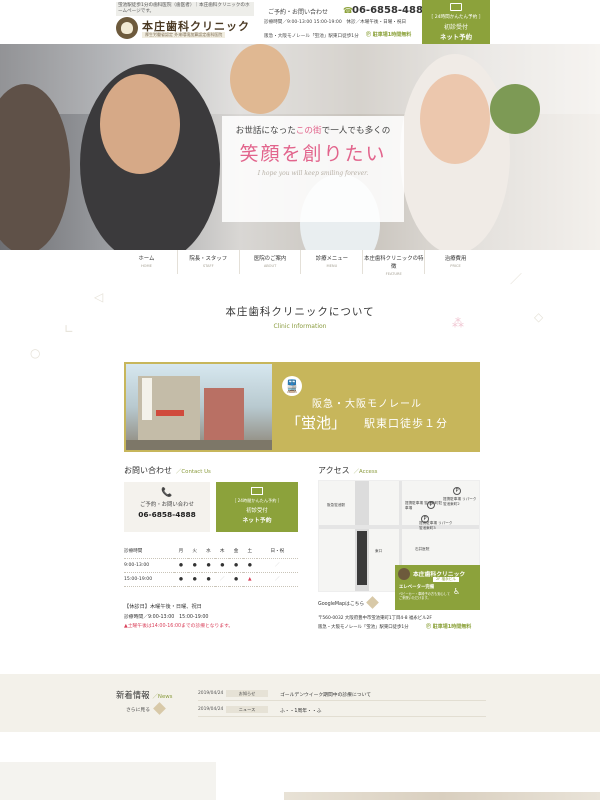 The image size is (600, 800). I want to click on hero-child, so click(260, 79).